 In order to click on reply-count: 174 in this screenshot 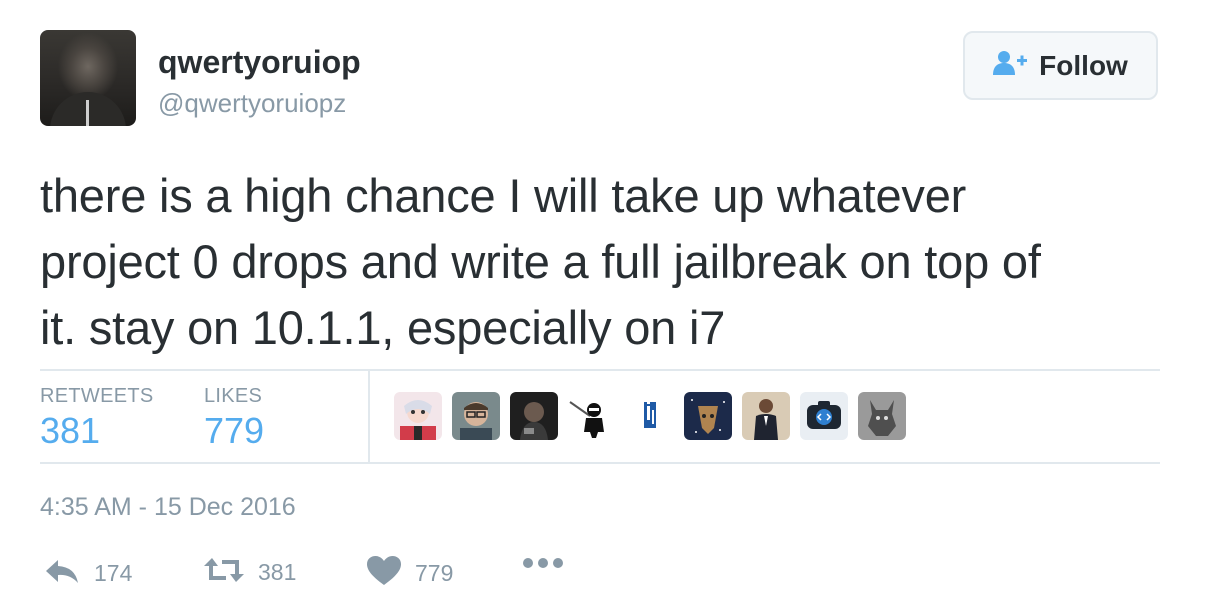, I will do `click(113, 573)`.